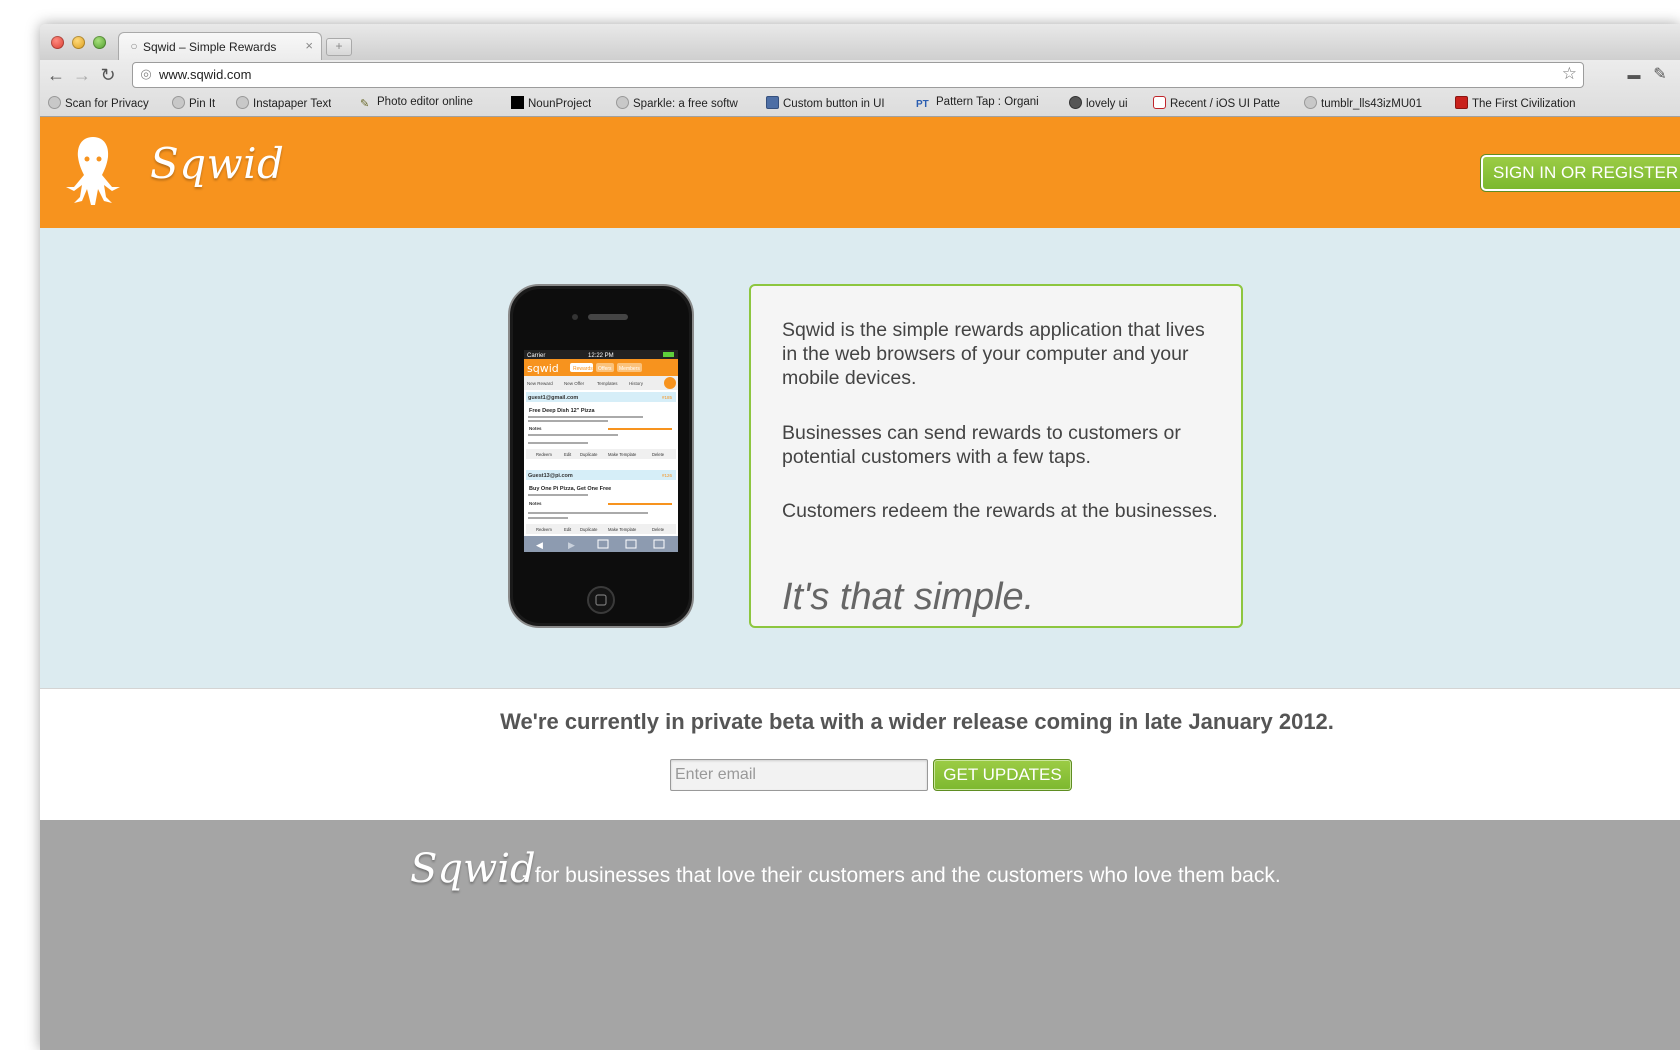 The width and height of the screenshot is (1680, 1050). What do you see at coordinates (473, 869) in the screenshot?
I see `footer-logo-wordmark: Sqwid` at bounding box center [473, 869].